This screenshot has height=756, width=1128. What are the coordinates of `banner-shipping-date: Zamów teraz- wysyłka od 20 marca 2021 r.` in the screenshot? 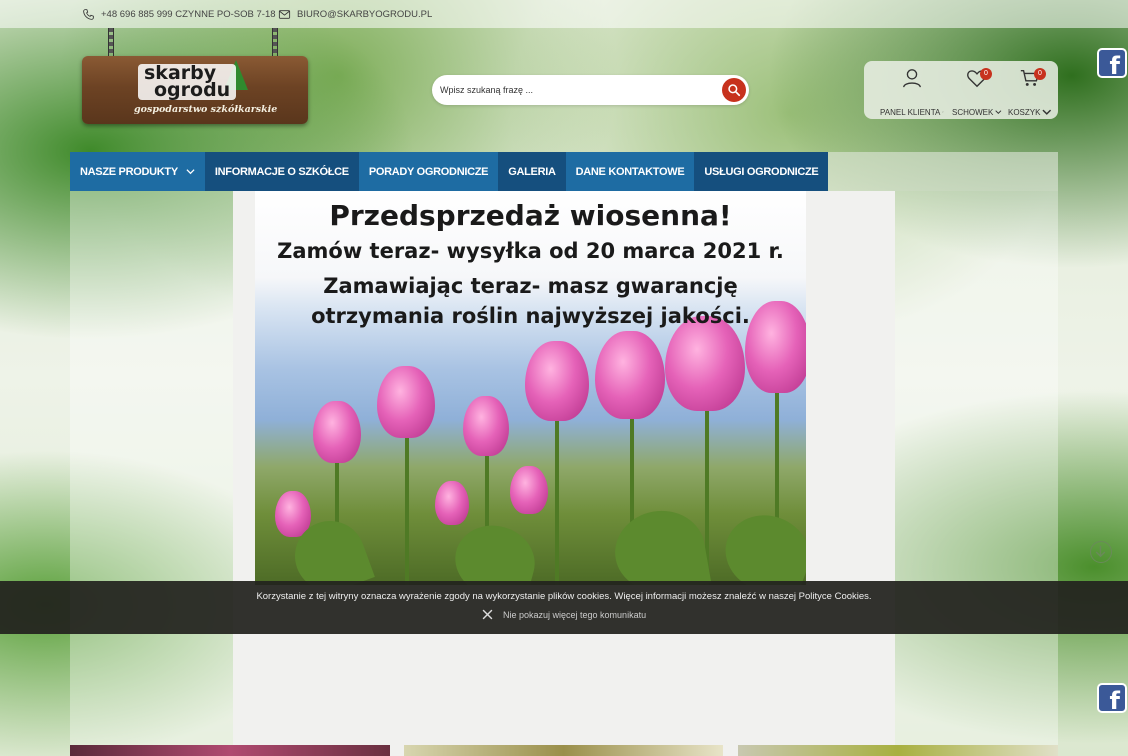 It's located at (530, 251).